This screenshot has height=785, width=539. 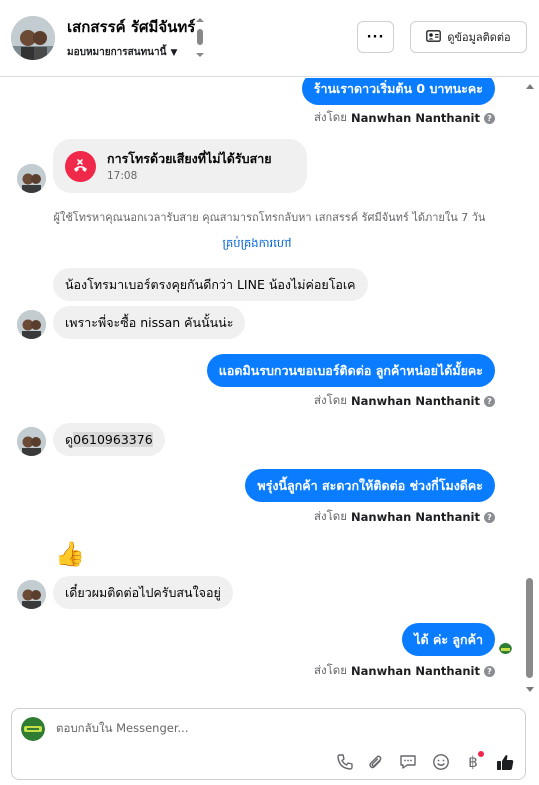 What do you see at coordinates (376, 762) in the screenshot?
I see `attachment-icon` at bounding box center [376, 762].